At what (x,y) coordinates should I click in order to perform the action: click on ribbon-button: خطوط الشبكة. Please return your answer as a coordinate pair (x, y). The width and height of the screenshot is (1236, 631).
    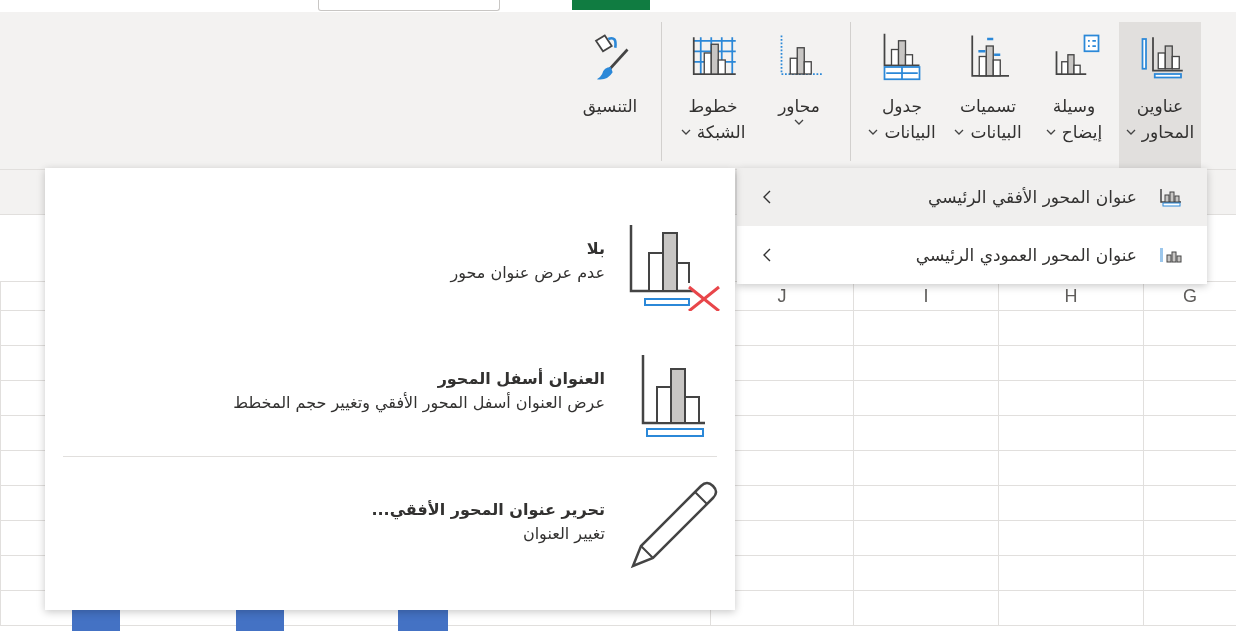
    Looking at the image, I should click on (713, 95).